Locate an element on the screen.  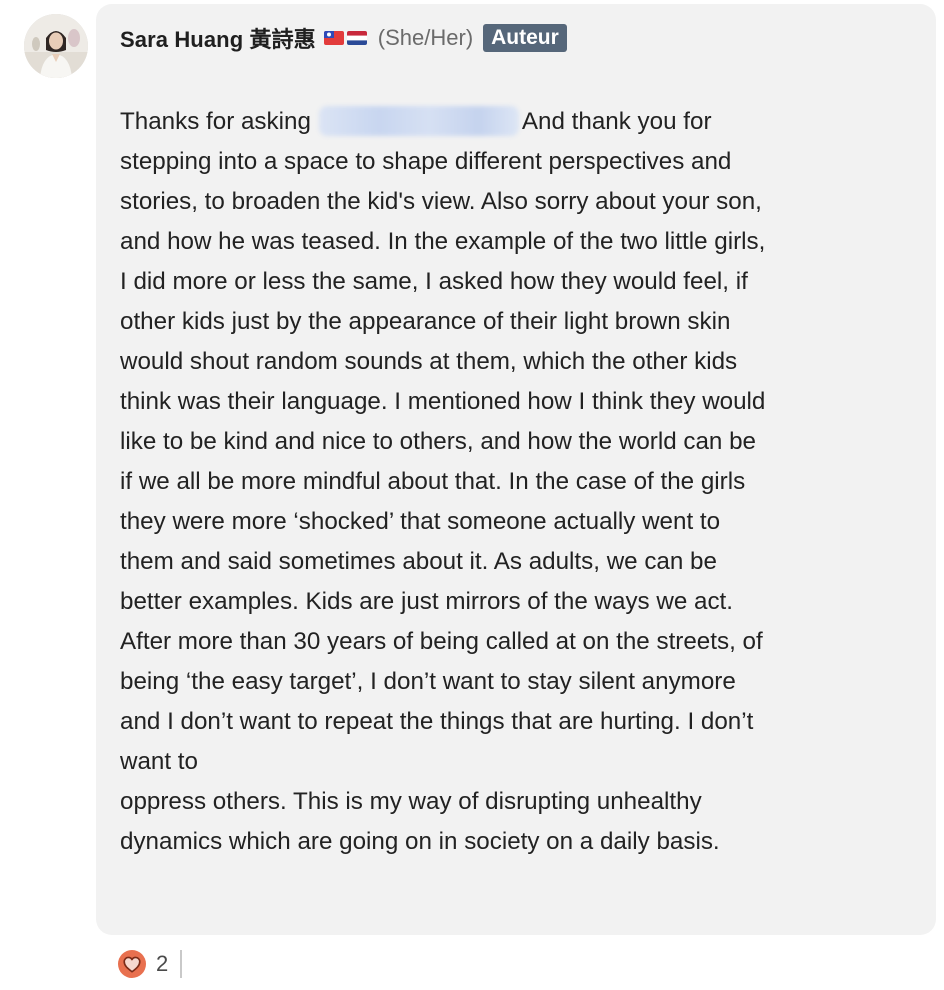
comment-line: Thanks for asking And thank you for is located at coordinates (520, 122).